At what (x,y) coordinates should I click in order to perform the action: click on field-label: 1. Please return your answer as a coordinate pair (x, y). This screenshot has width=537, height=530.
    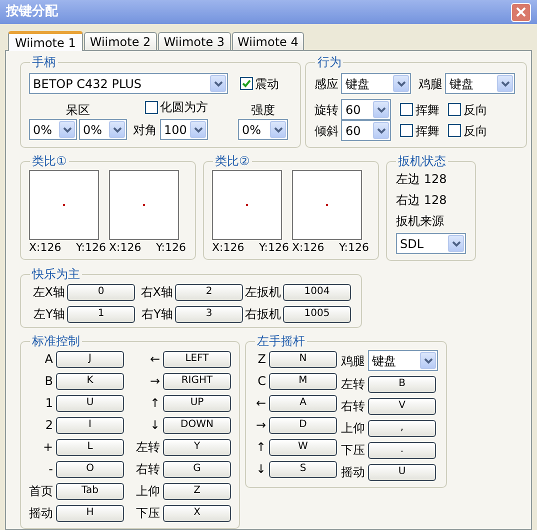
    Looking at the image, I should click on (48, 403).